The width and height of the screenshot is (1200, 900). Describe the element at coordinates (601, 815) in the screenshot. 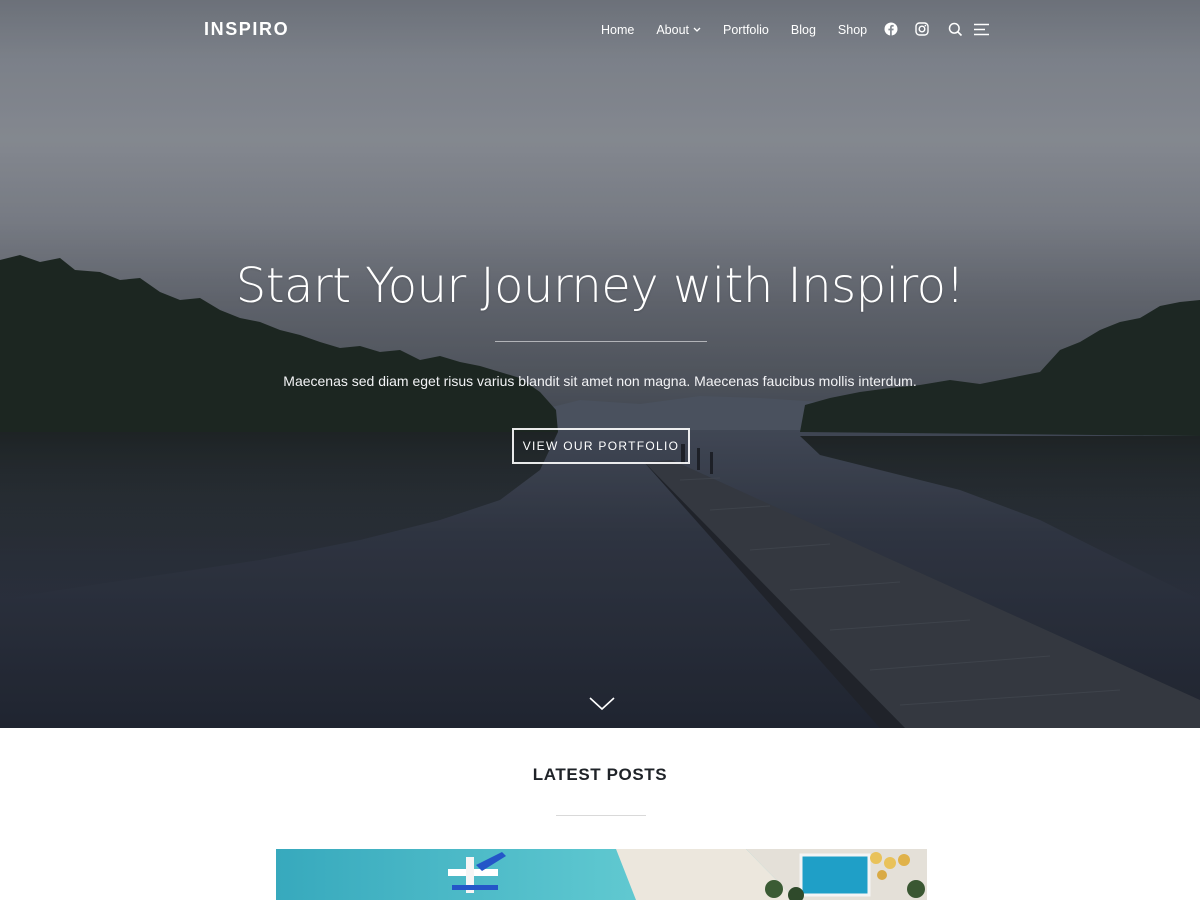

I see `latest-posts-divider` at that location.